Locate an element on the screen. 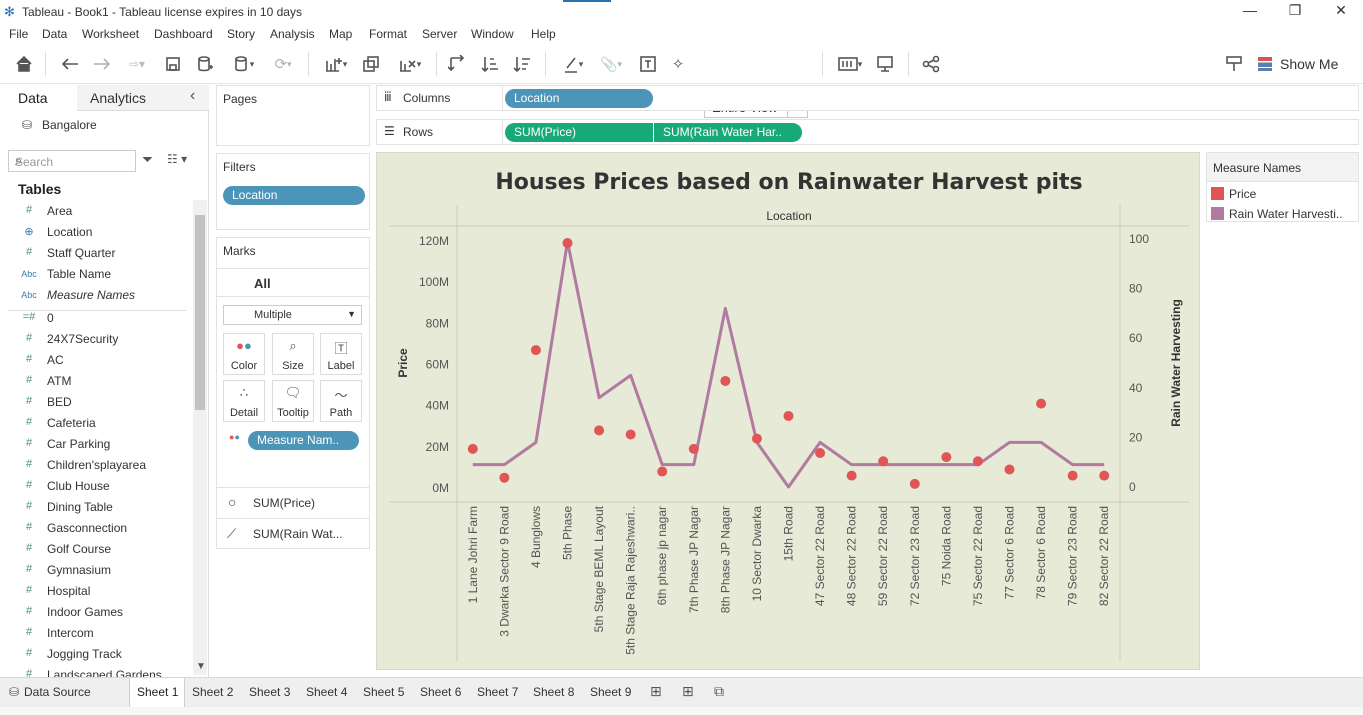 This screenshot has width=1363, height=715. marks-label-button: 🅃 Label is located at coordinates (341, 354).